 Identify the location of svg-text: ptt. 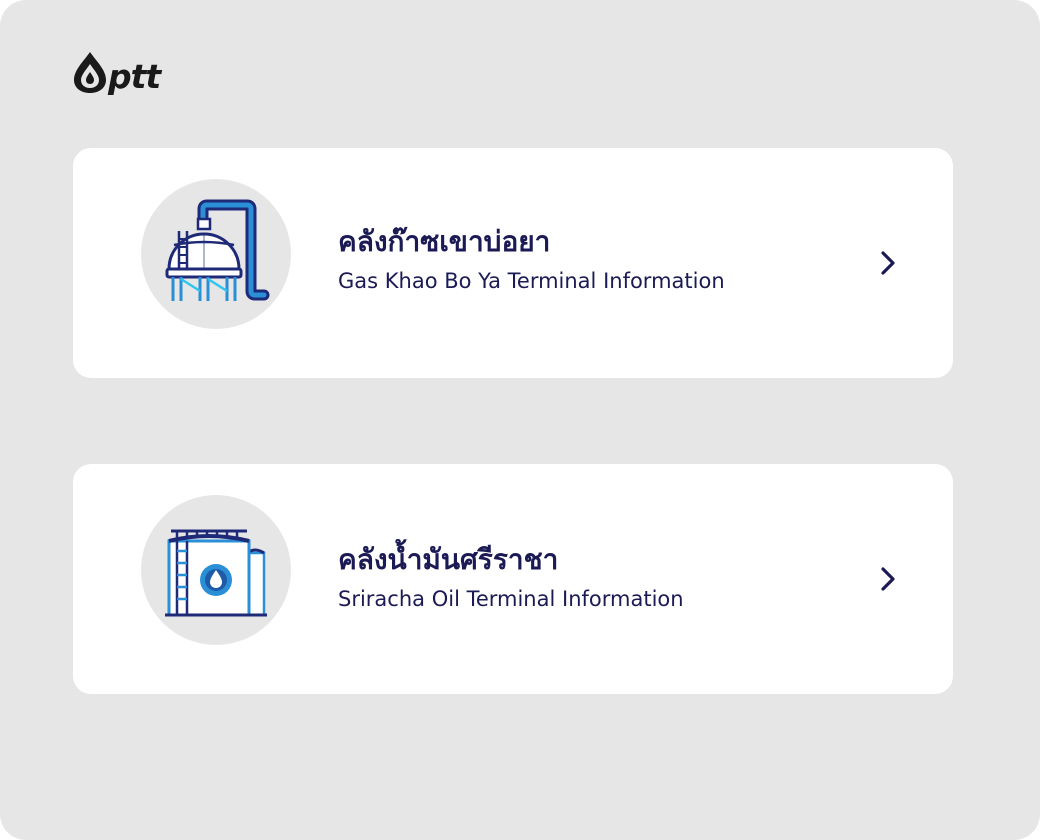
(134, 76).